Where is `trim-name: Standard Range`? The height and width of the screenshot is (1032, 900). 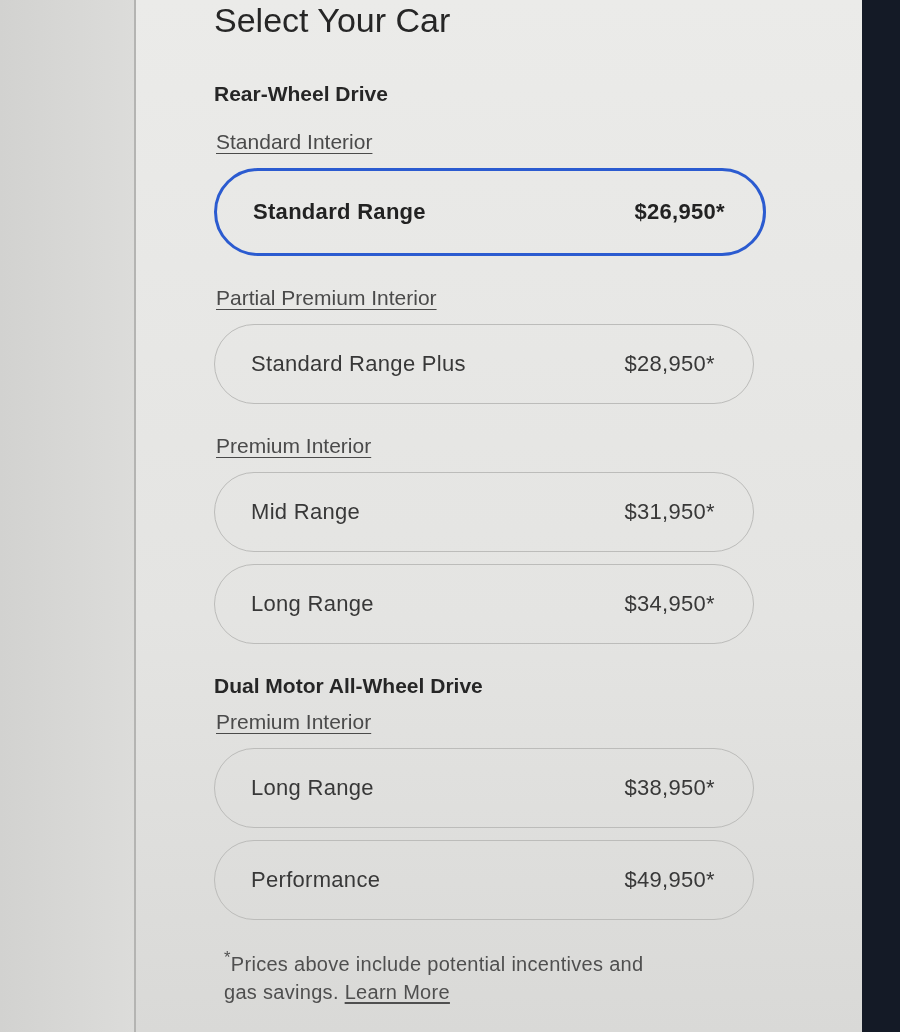
trim-name: Standard Range is located at coordinates (339, 212).